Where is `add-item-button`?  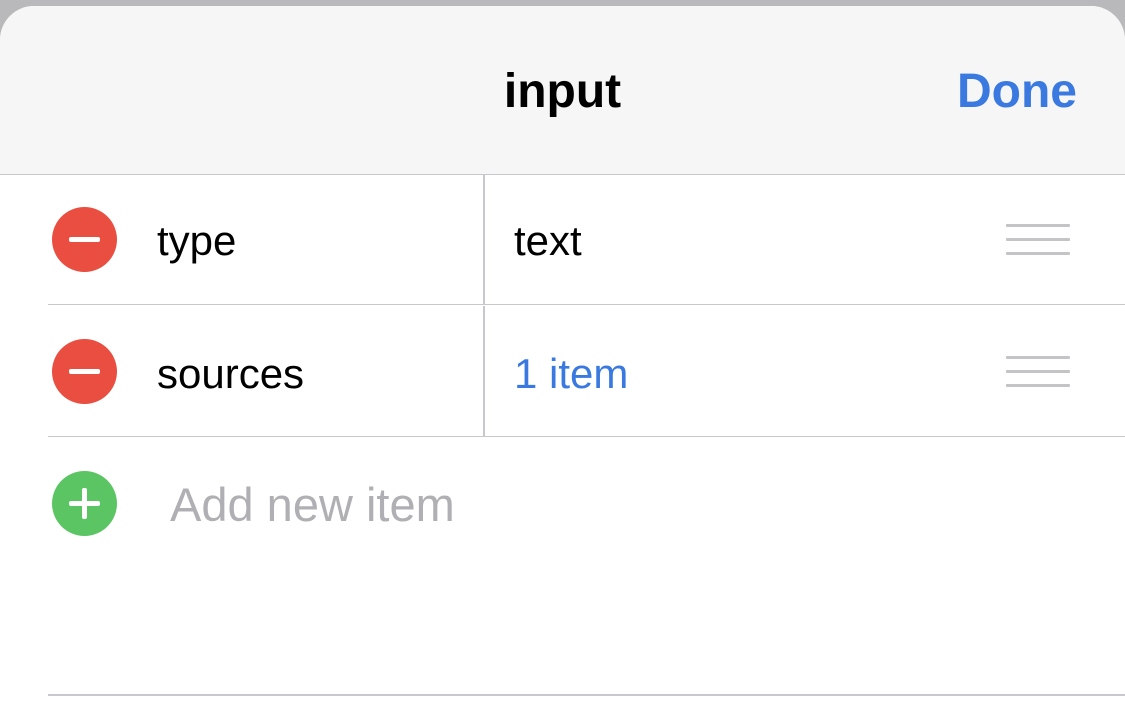 add-item-button is located at coordinates (84, 503).